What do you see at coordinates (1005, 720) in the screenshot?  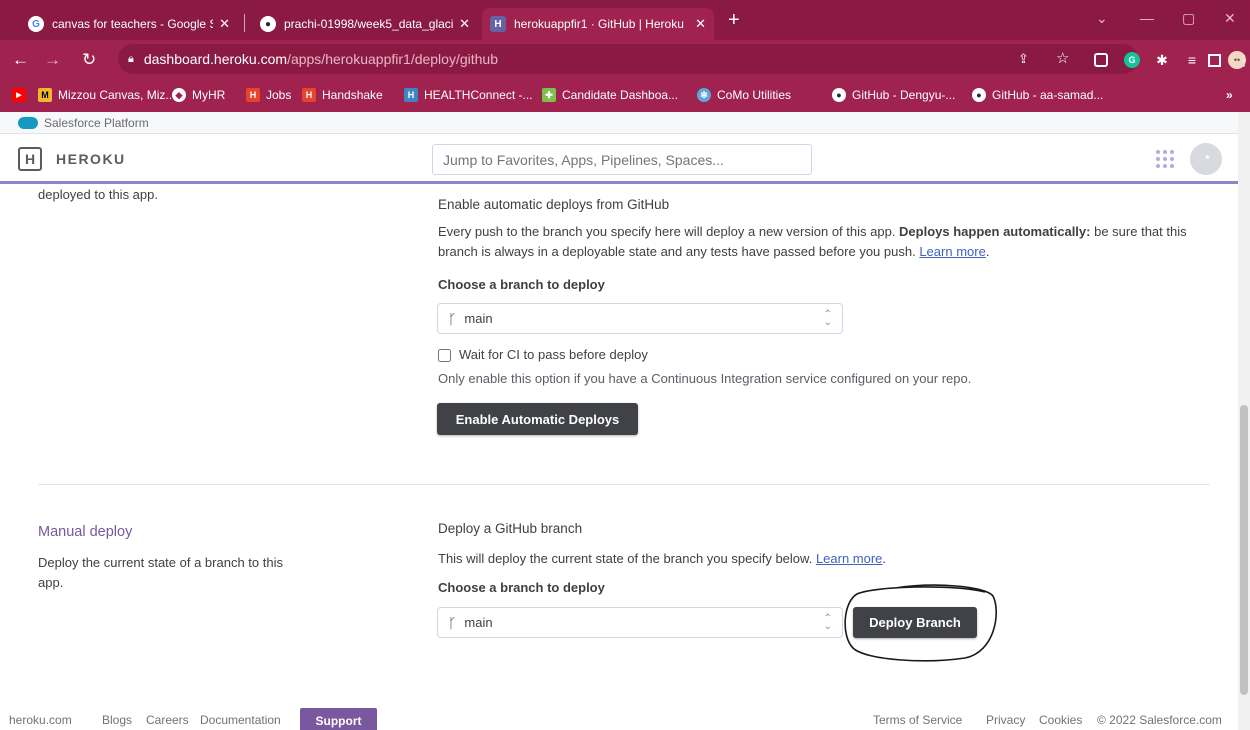 I see `footer-link-privacy: Privacy` at bounding box center [1005, 720].